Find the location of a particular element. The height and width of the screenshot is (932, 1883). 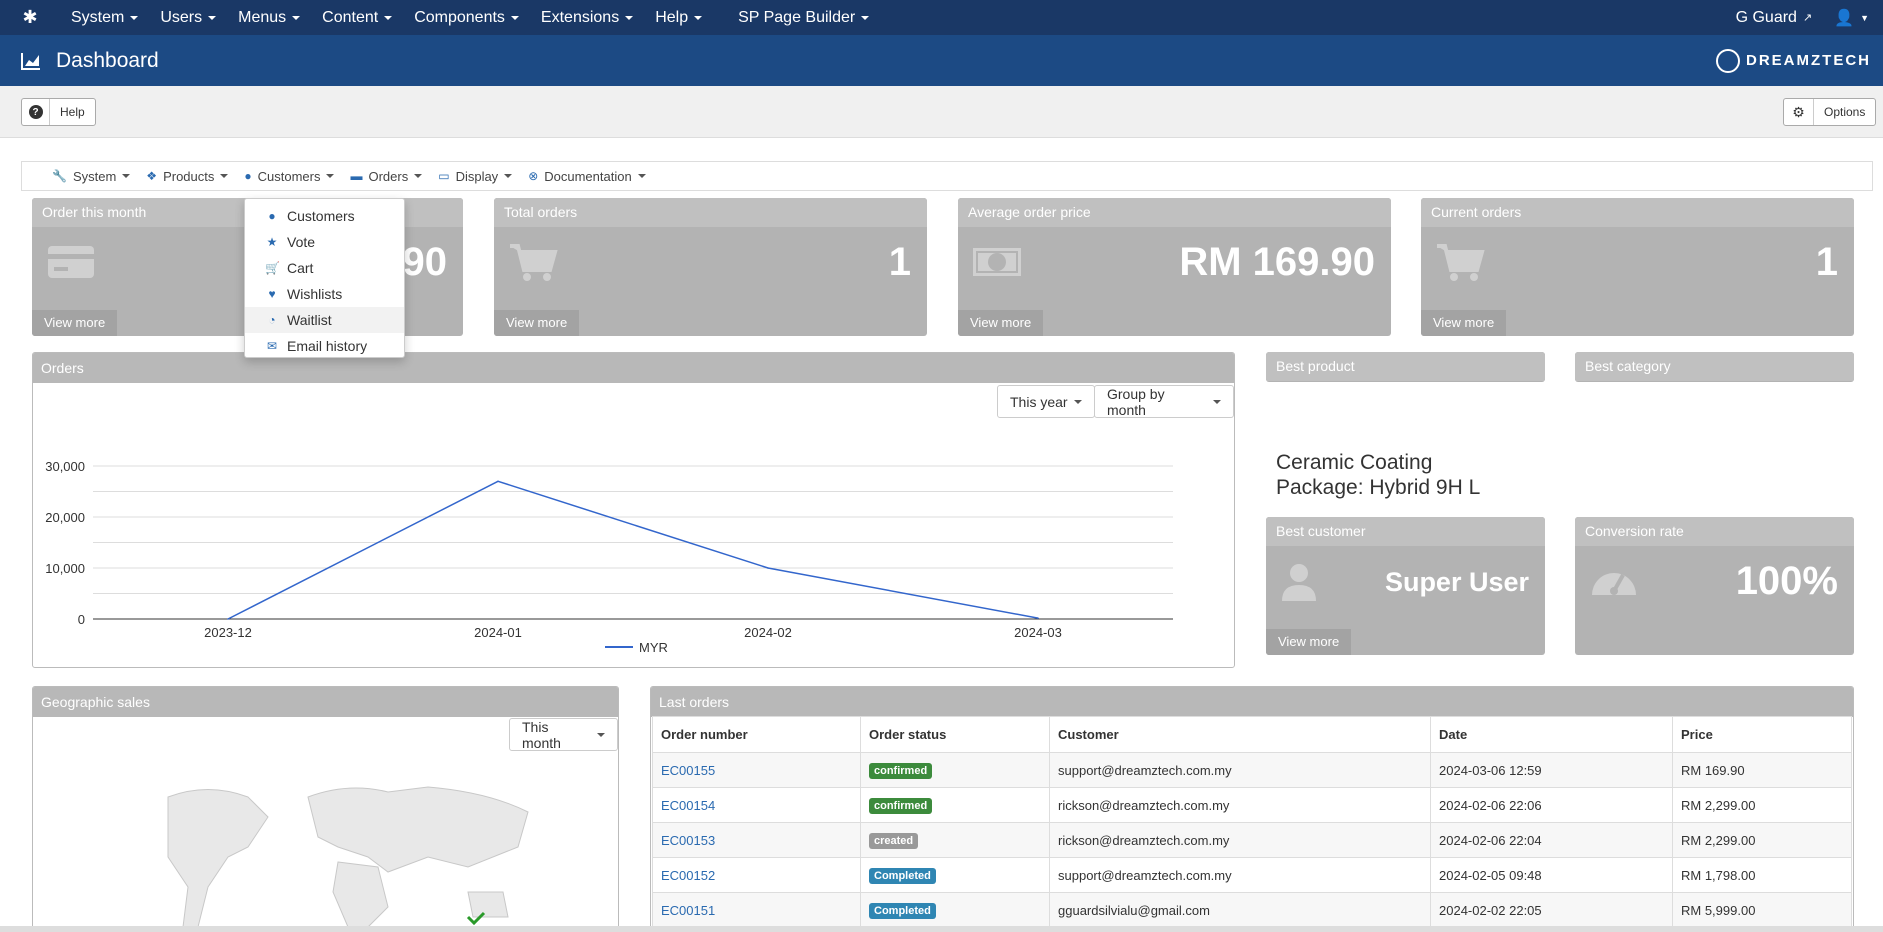

menu-components: Components is located at coordinates (466, 18).